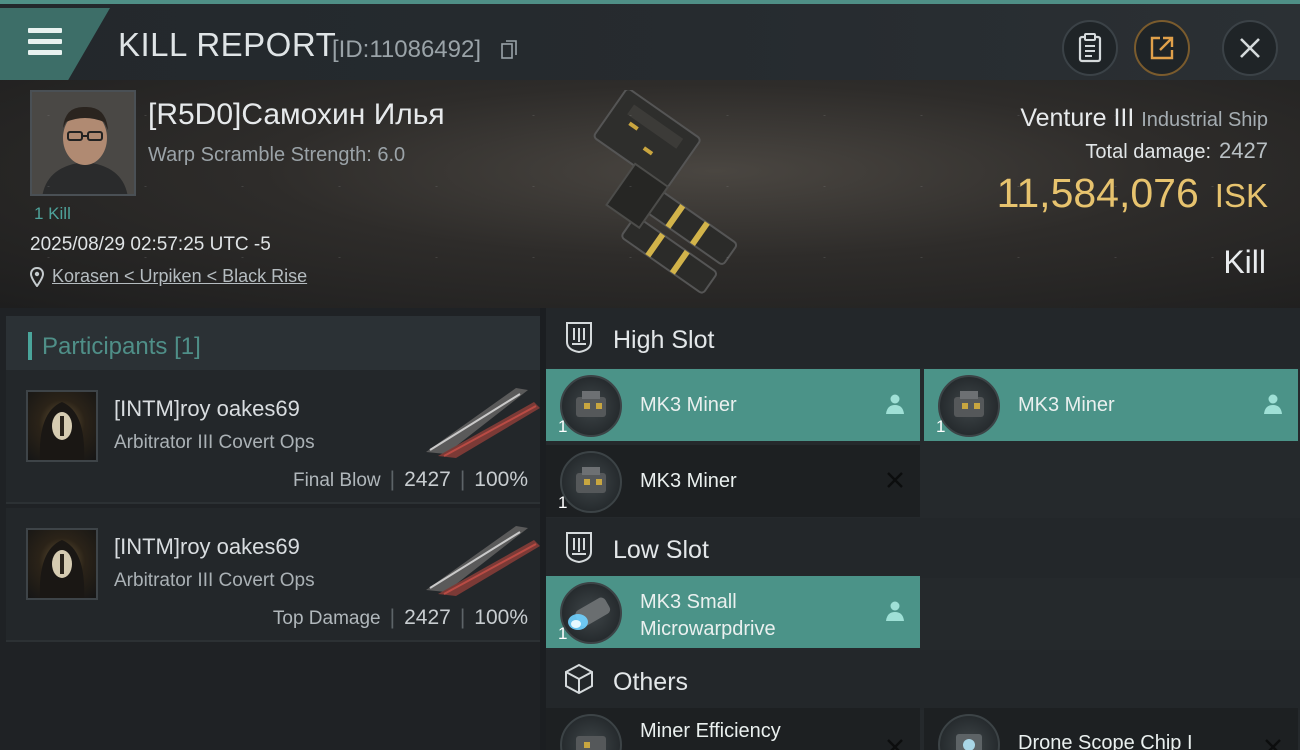  I want to click on chip-icon, so click(969, 742).